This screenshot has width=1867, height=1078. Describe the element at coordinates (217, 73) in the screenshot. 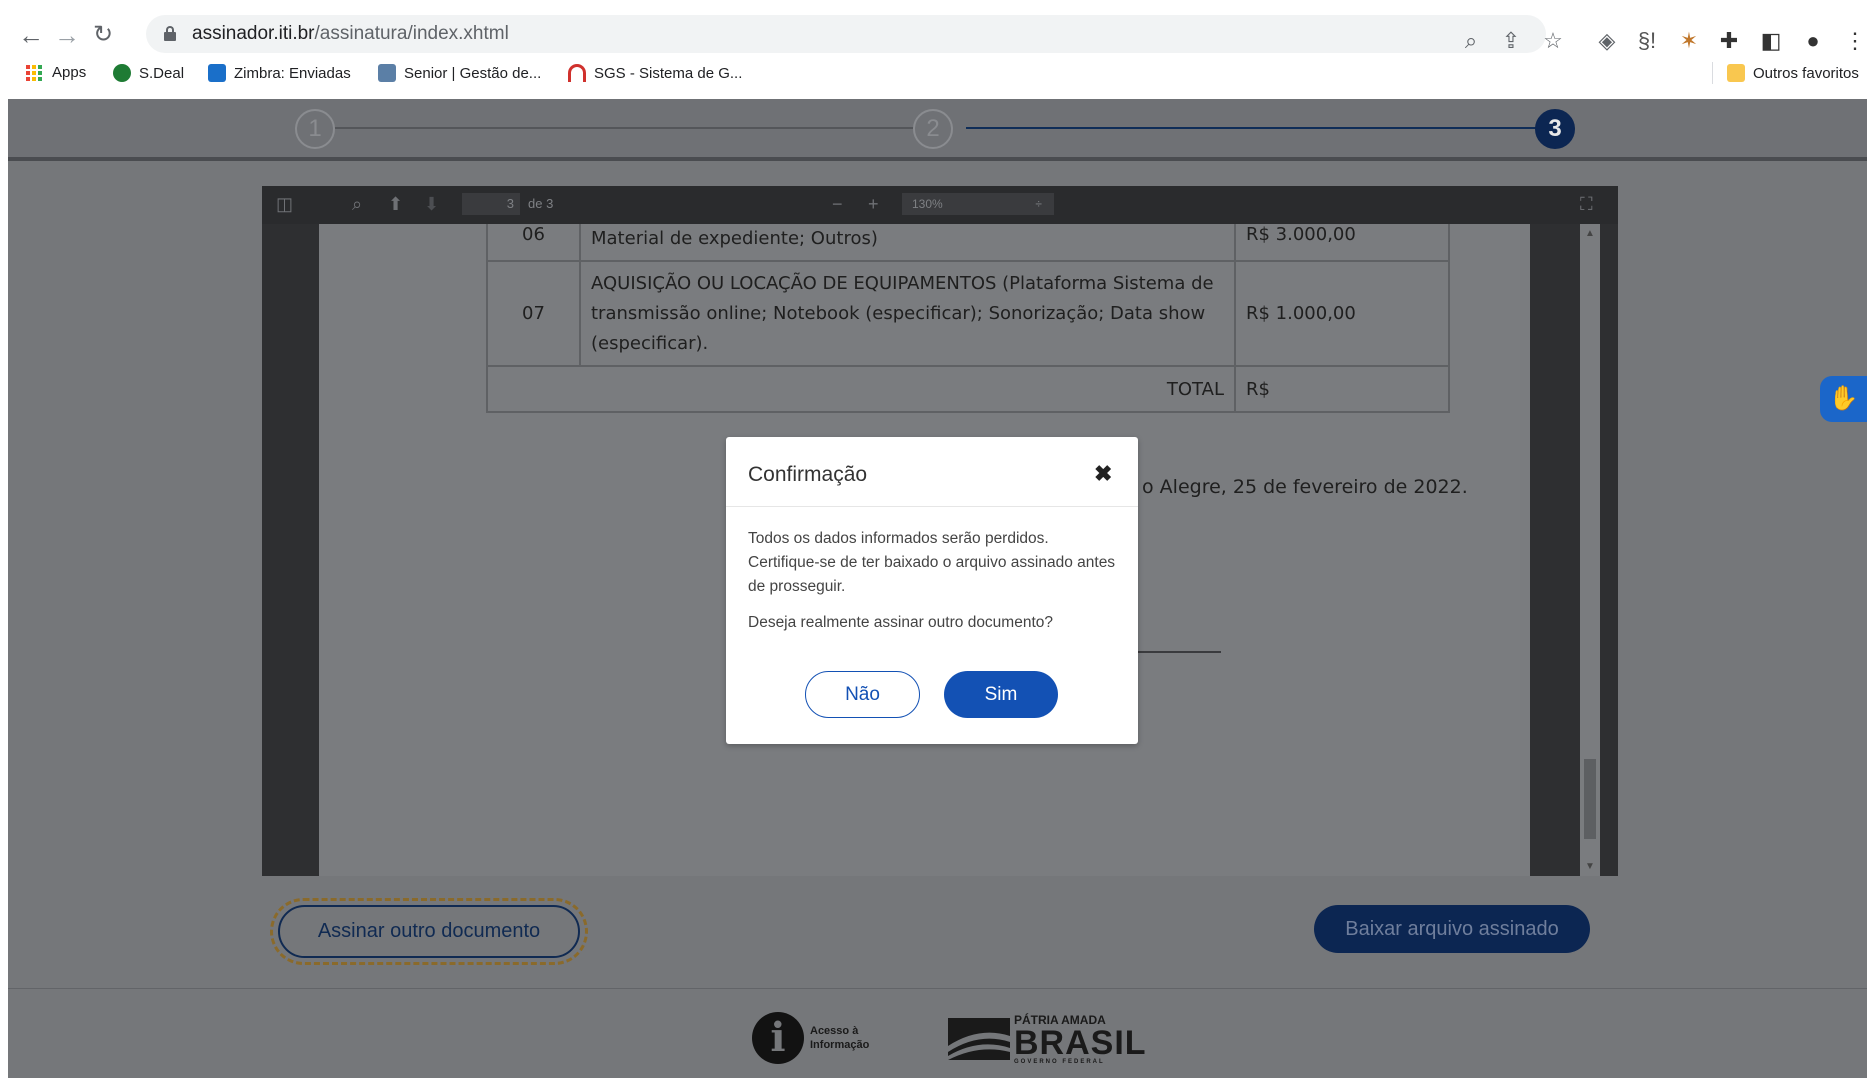

I see `zimbra-icon` at that location.